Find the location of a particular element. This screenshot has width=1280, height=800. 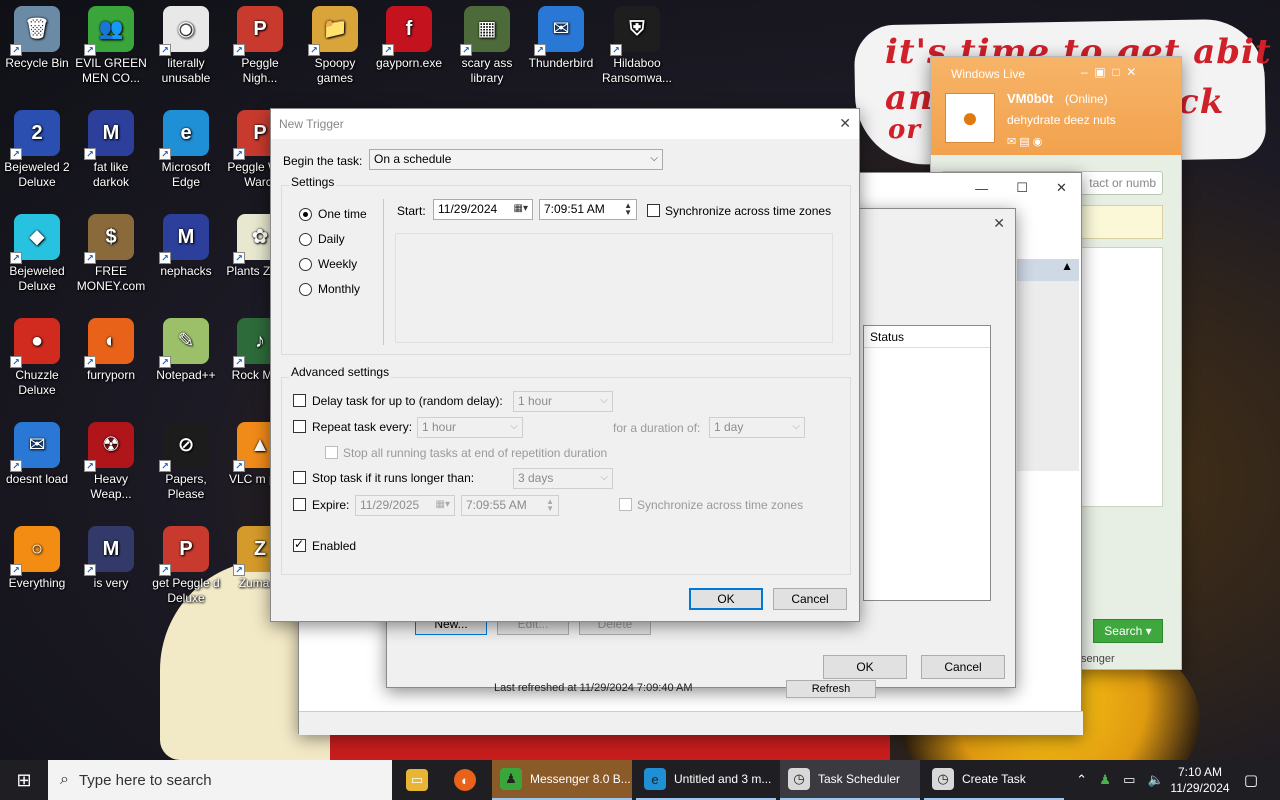

schedule-option-one-time: One time is located at coordinates (333, 214).